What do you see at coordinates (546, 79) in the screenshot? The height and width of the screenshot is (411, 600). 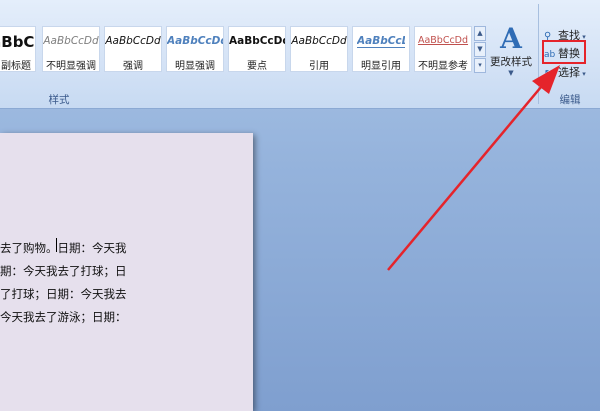 I see `arrow-head-icon` at bounding box center [546, 79].